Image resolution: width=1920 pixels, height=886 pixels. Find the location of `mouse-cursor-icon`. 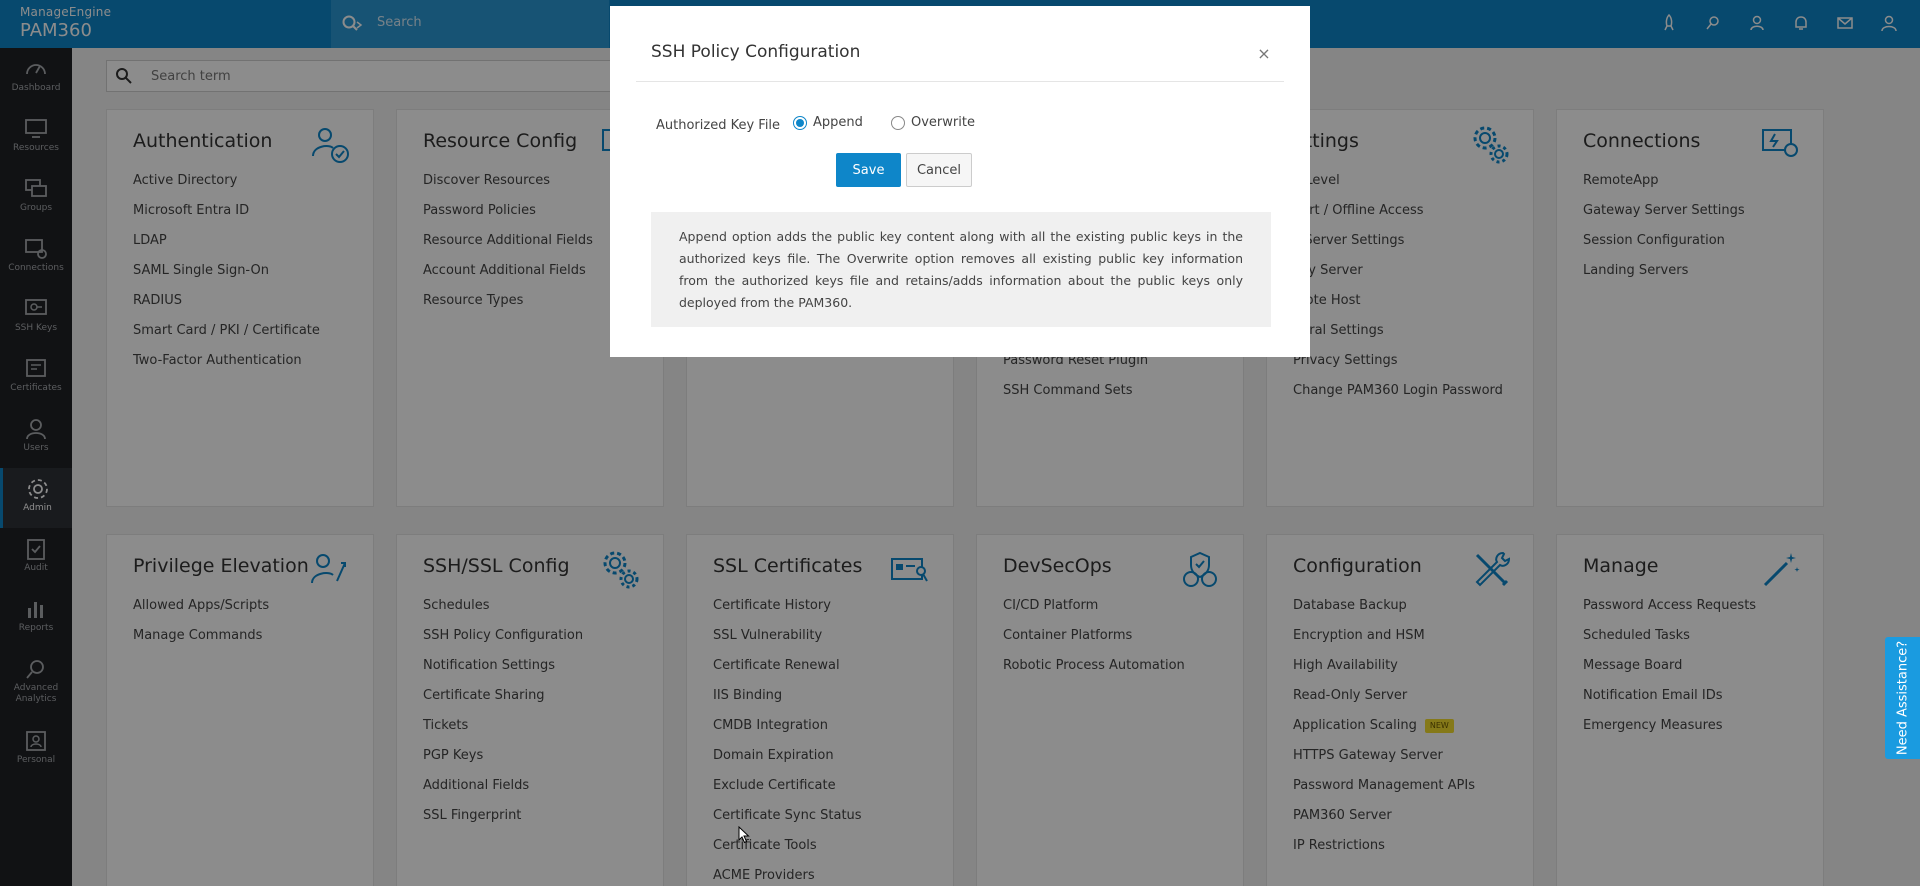

mouse-cursor-icon is located at coordinates (744, 835).